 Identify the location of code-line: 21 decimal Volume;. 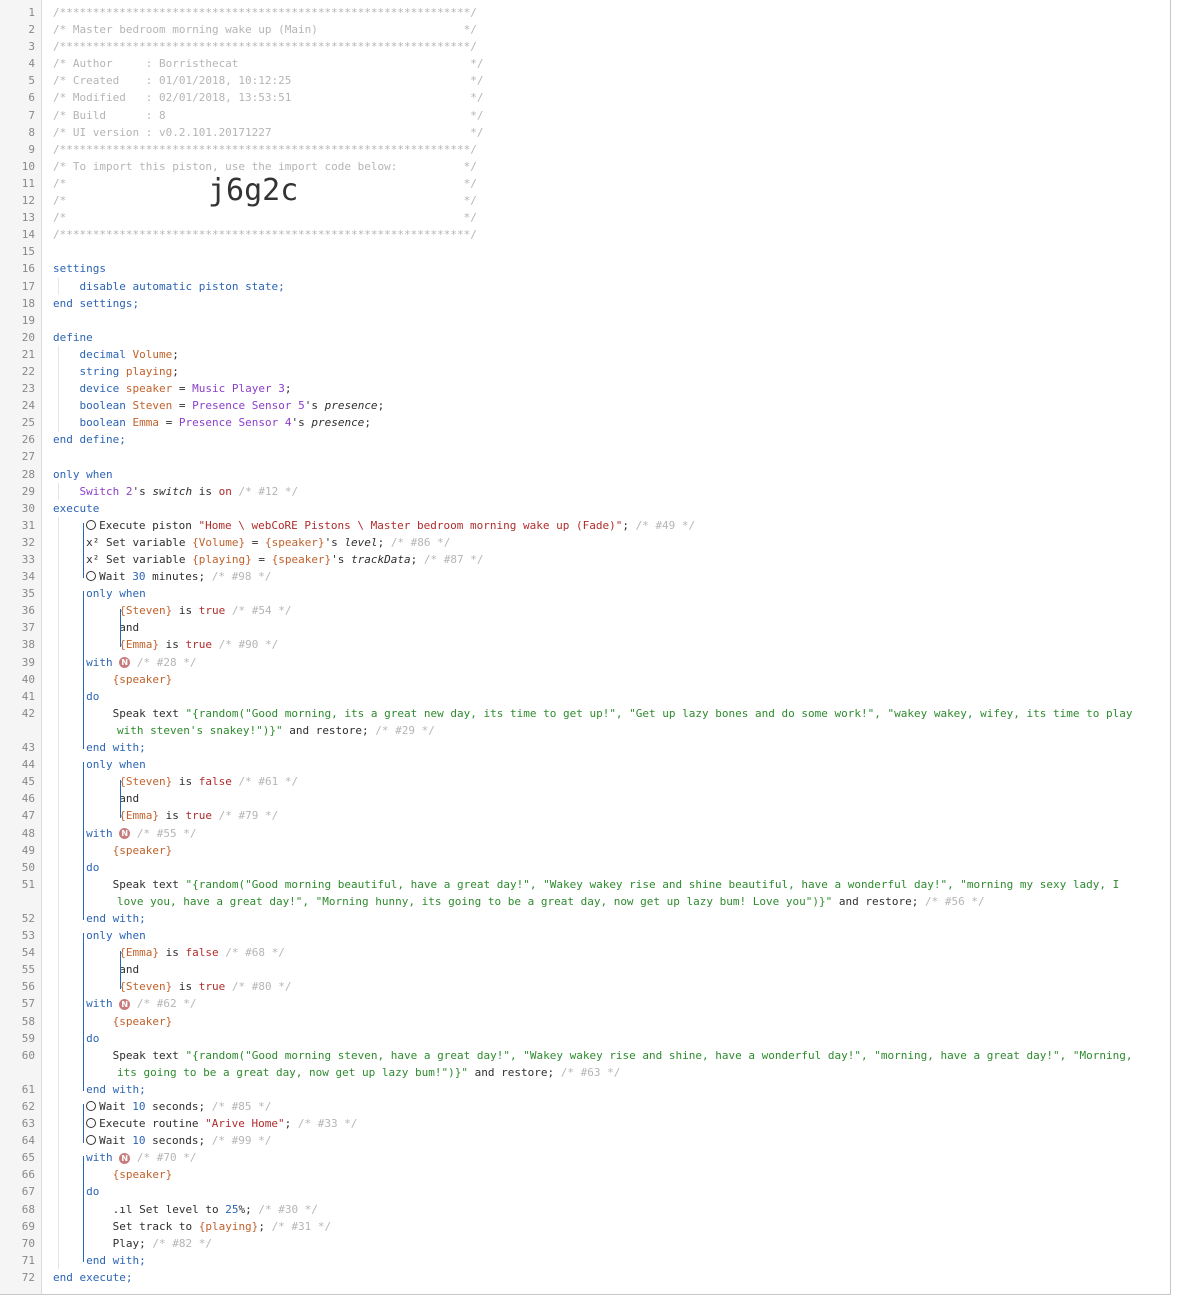
(585, 354).